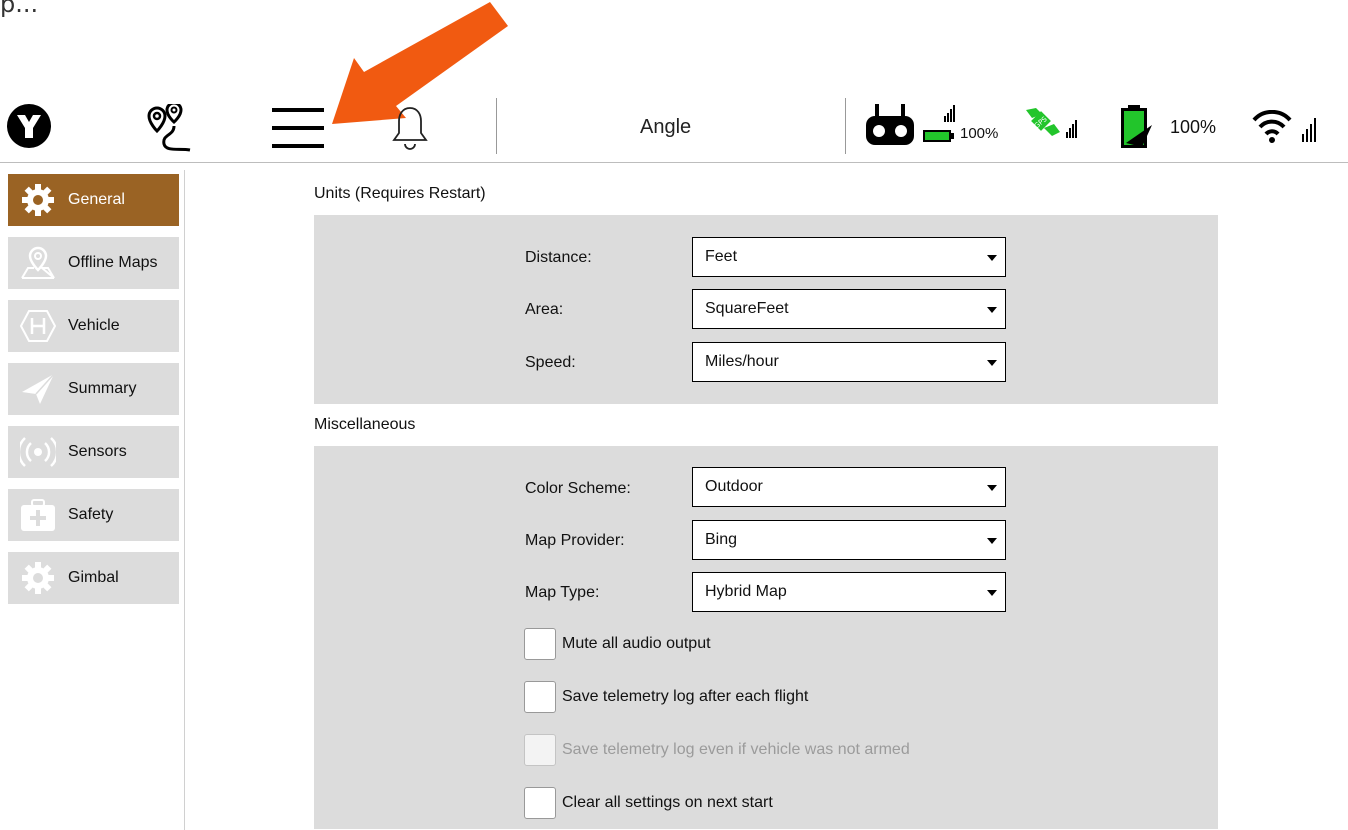 The height and width of the screenshot is (830, 1348). Describe the element at coordinates (849, 362) in the screenshot. I see `speed-select: Miles/hour` at that location.